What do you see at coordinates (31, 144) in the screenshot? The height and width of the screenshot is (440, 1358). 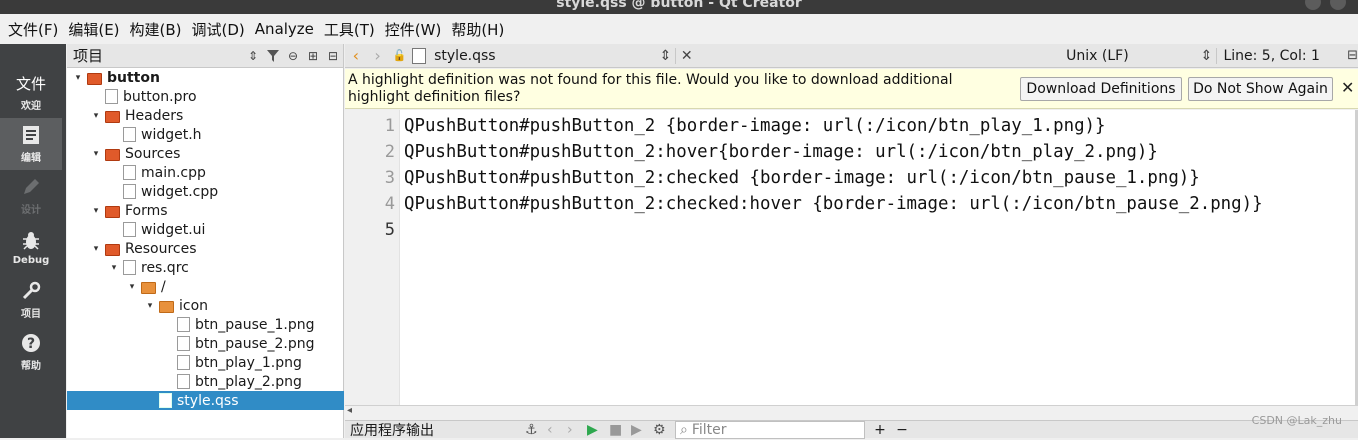 I see `mode-edit: 编辑` at bounding box center [31, 144].